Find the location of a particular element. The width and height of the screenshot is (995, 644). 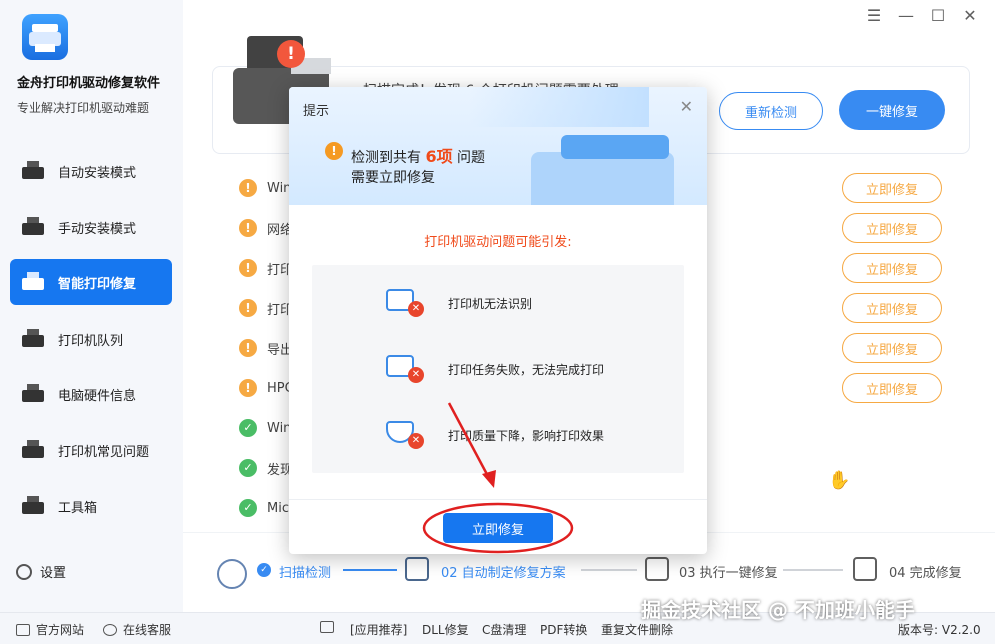

sidebar-item-printer-queue: 打印机队列 is located at coordinates (91, 339).